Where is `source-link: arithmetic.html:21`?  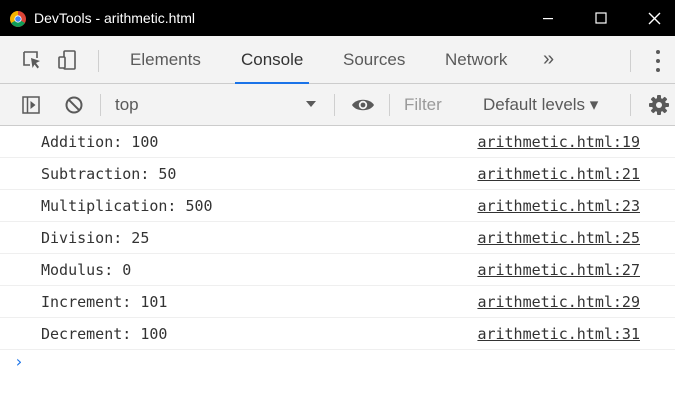 source-link: arithmetic.html:21 is located at coordinates (558, 174).